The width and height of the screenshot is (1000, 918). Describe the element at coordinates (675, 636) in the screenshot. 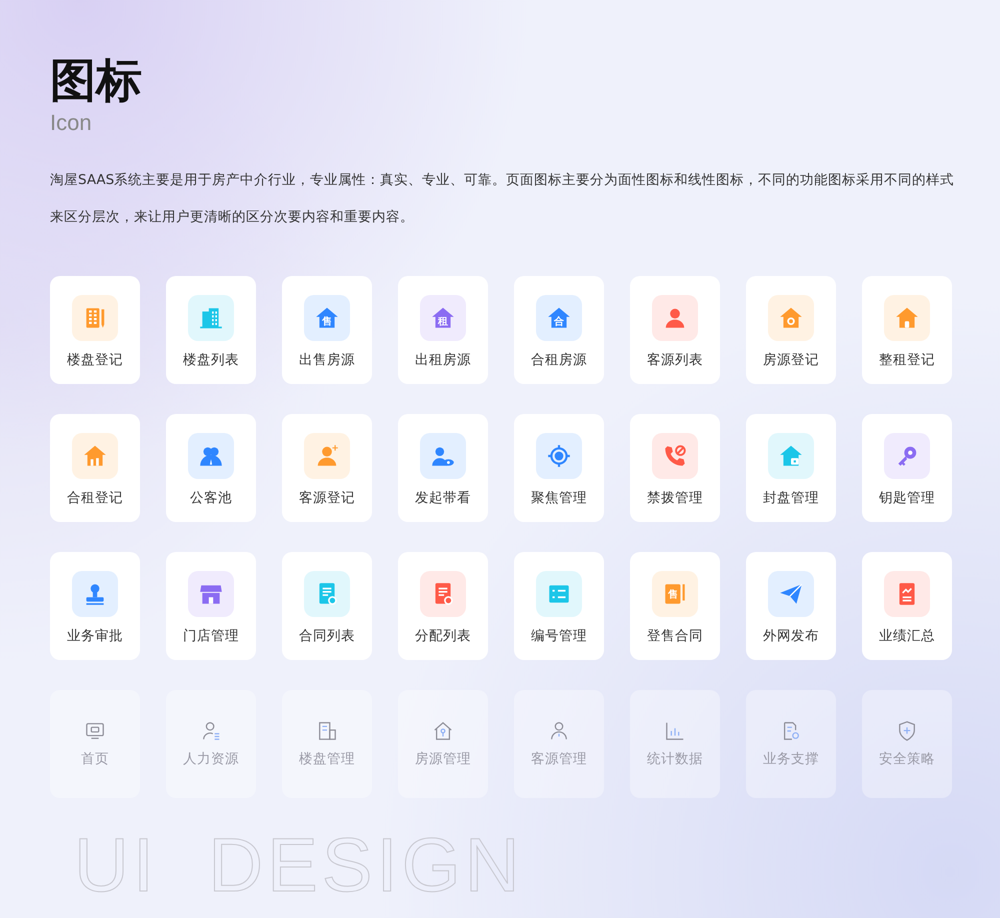

I see `icon-label: 登售合同` at that location.